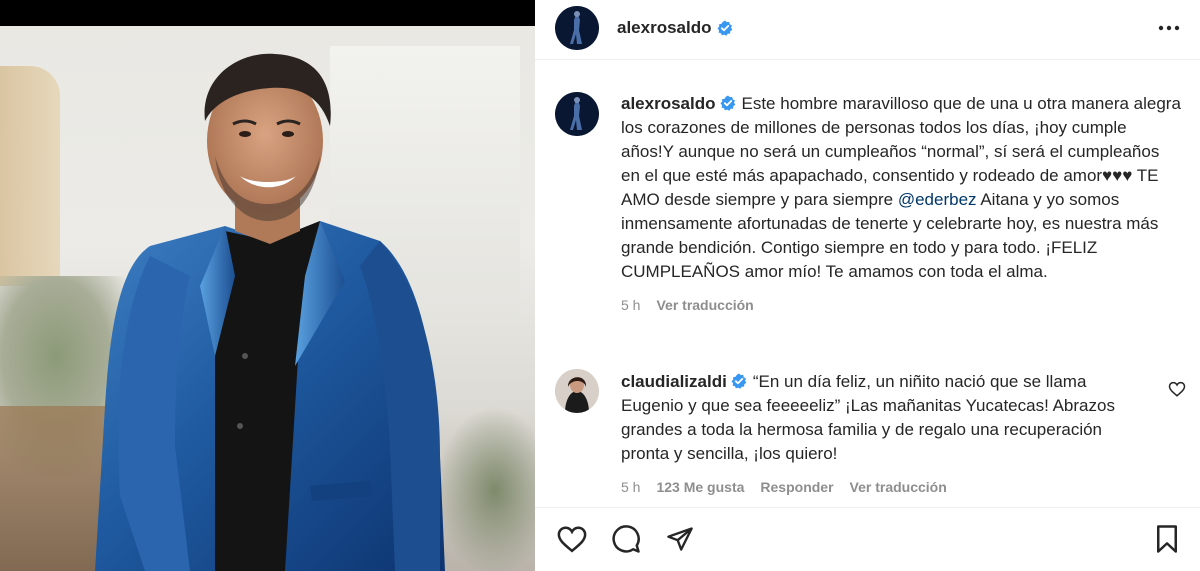 The height and width of the screenshot is (571, 1200). I want to click on comment-reply-button: Responder, so click(796, 487).